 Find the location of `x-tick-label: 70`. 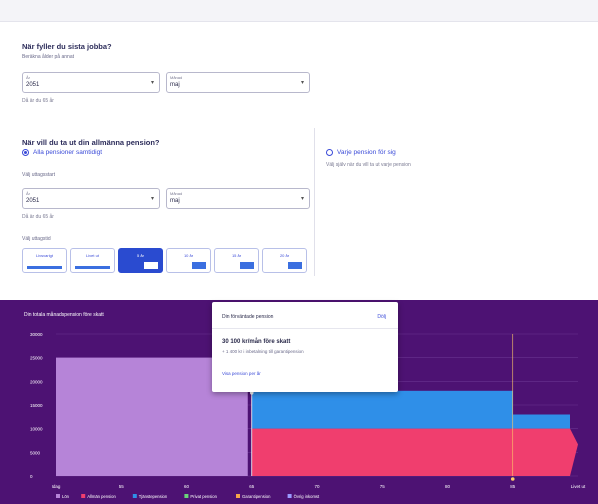

x-tick-label: 70 is located at coordinates (317, 486).